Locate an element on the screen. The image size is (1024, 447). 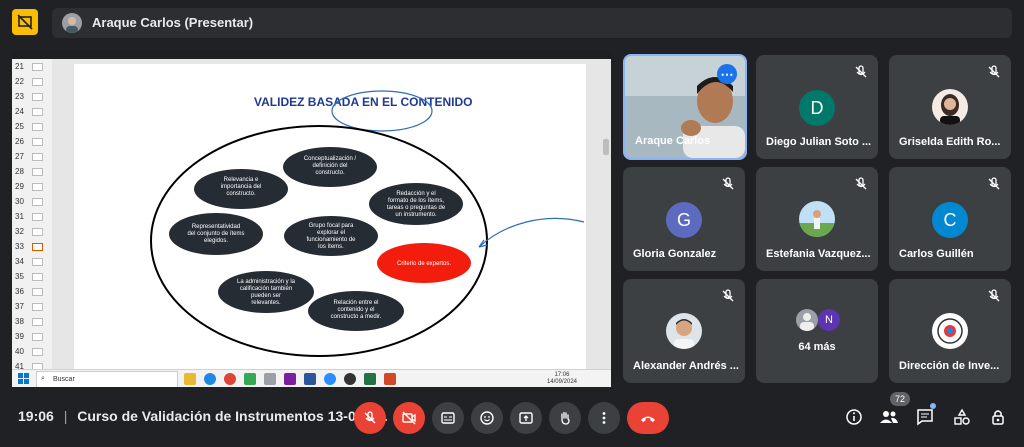
slide-thumbnail: 30 is located at coordinates (32, 201).